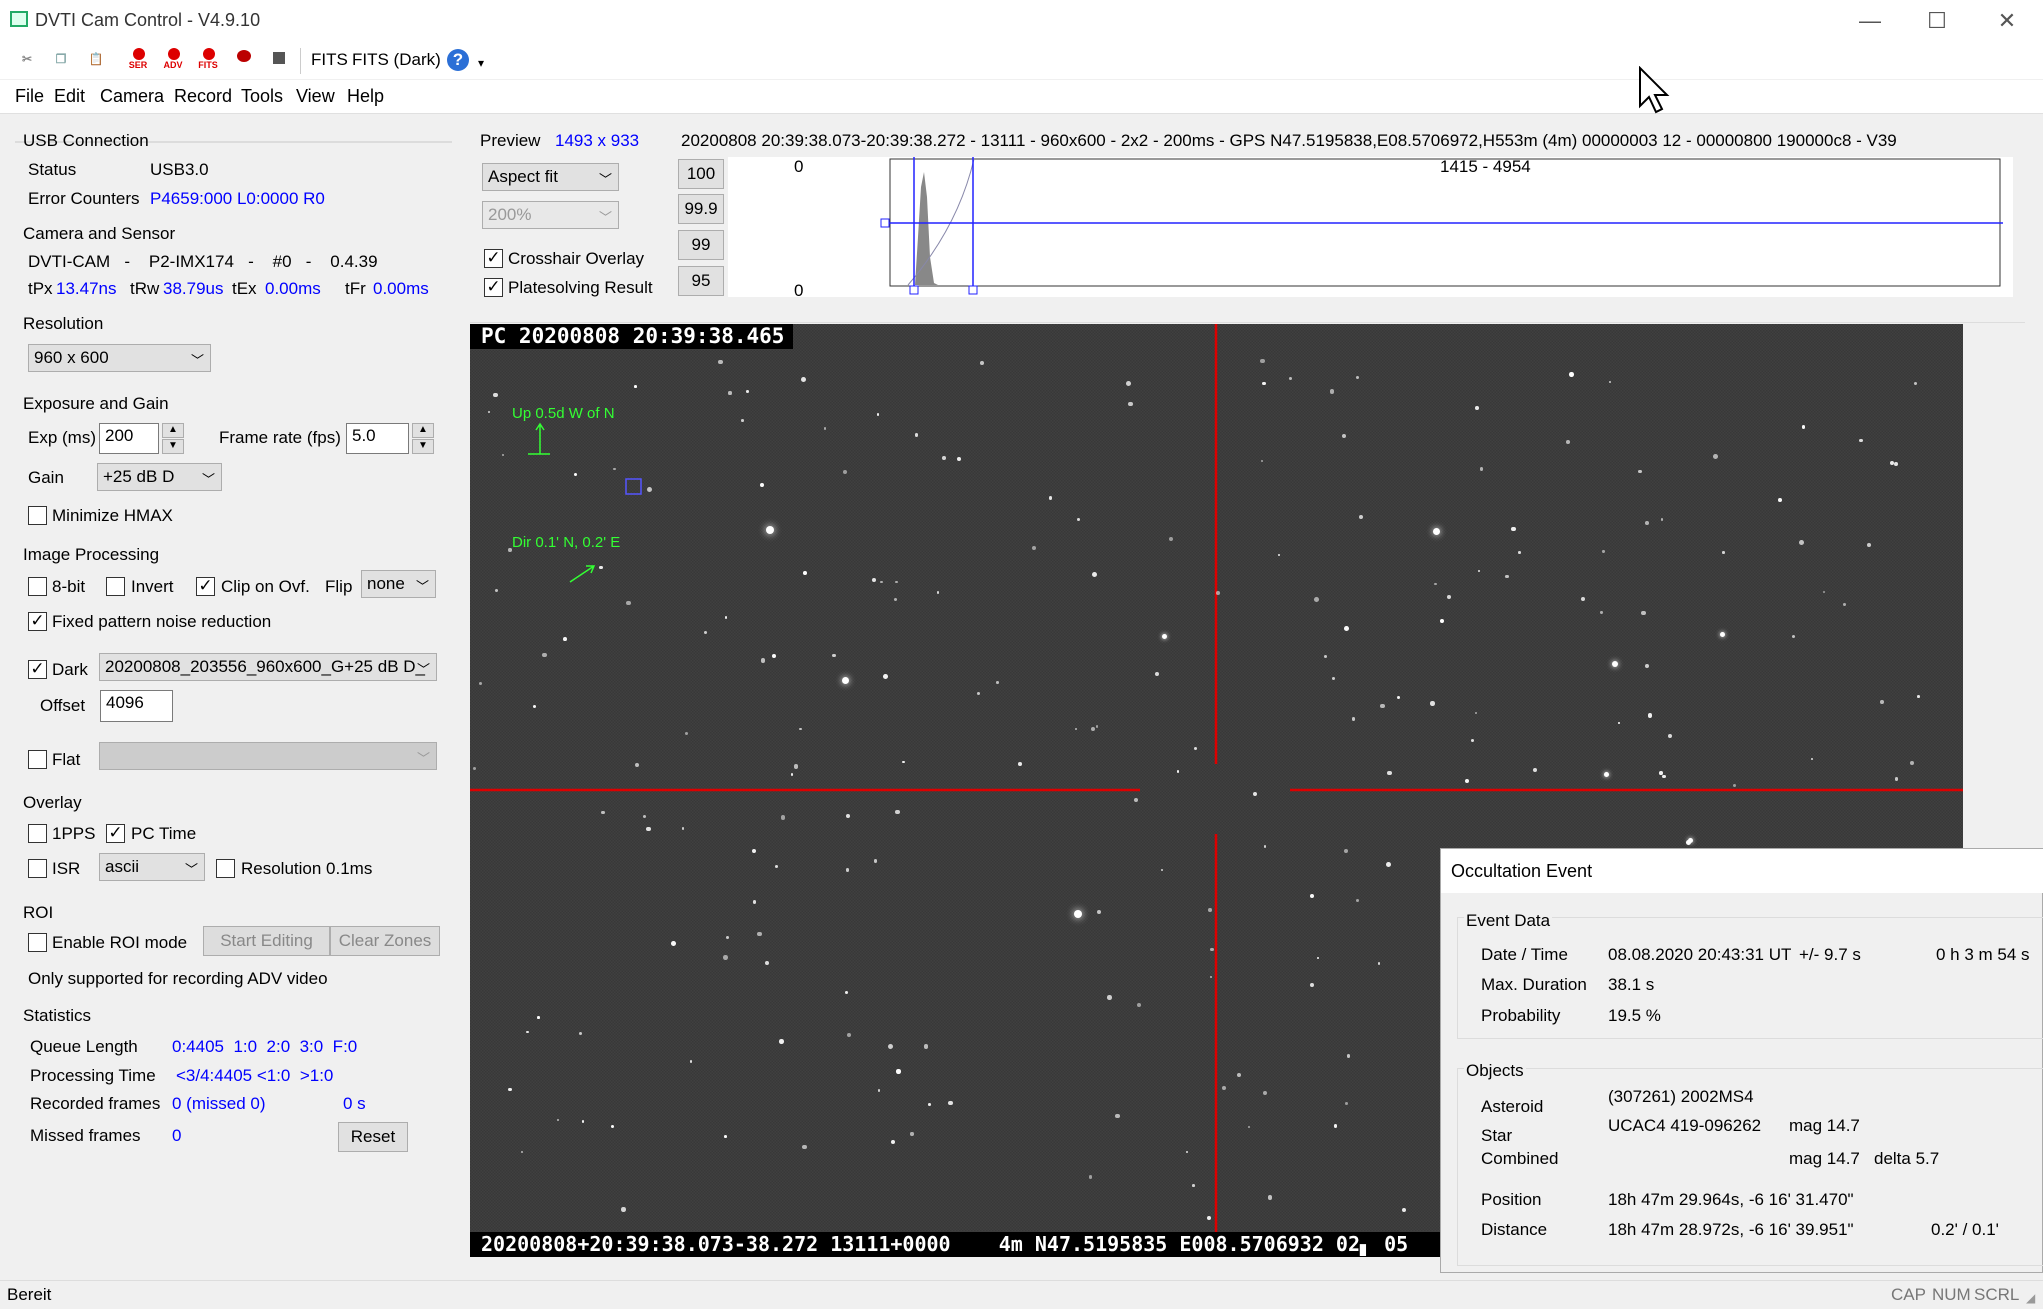 The height and width of the screenshot is (1309, 2043). What do you see at coordinates (61, 59) in the screenshot?
I see `copy-icon: ❐` at bounding box center [61, 59].